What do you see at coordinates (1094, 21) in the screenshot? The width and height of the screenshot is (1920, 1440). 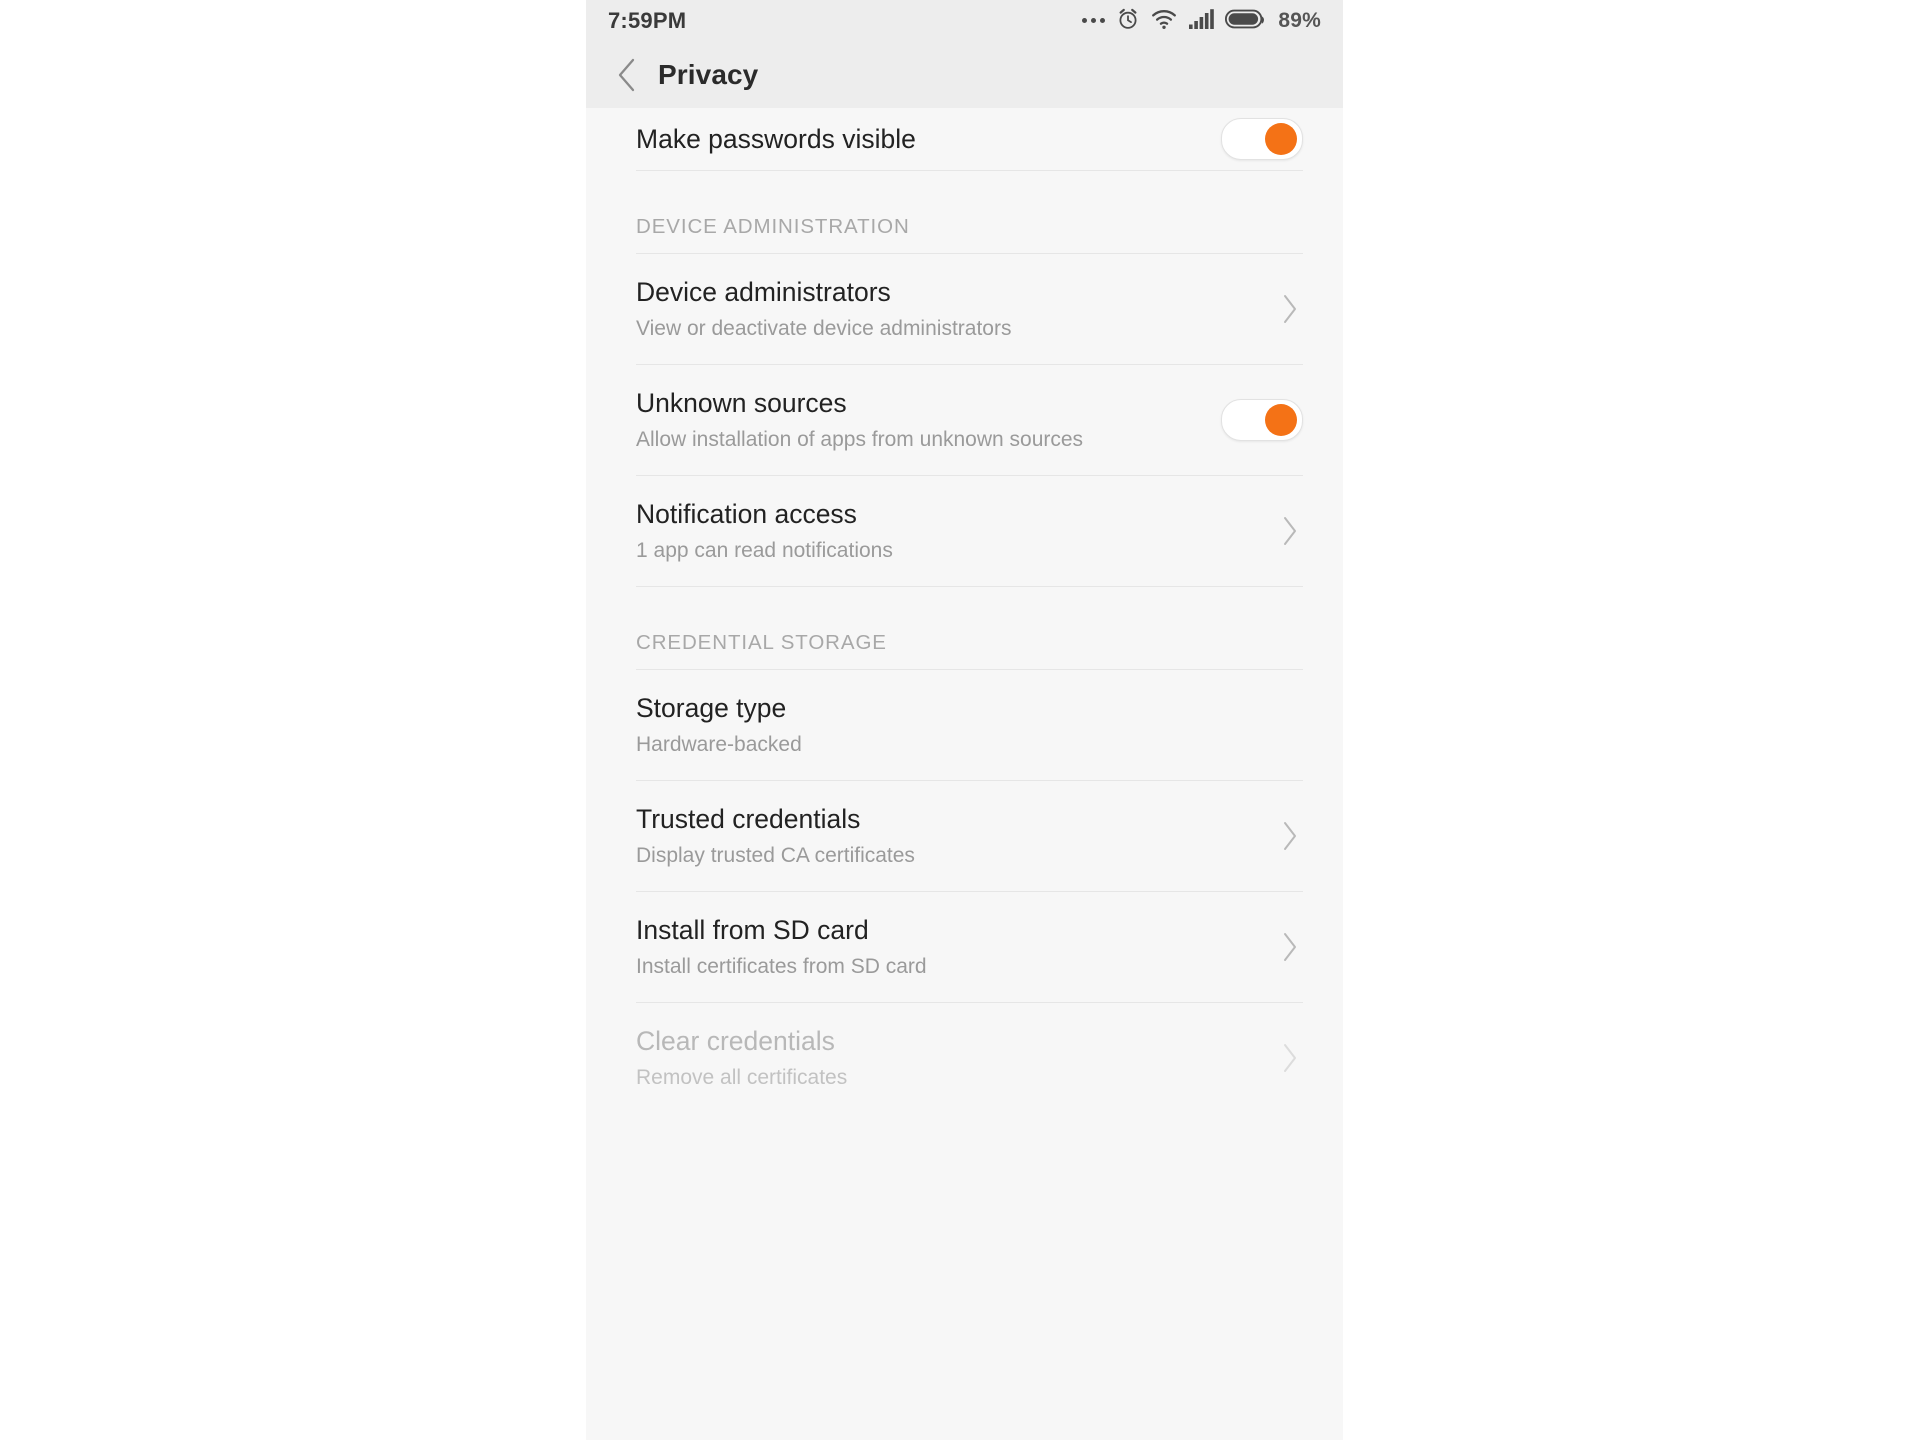 I see `ellipsis-icon` at bounding box center [1094, 21].